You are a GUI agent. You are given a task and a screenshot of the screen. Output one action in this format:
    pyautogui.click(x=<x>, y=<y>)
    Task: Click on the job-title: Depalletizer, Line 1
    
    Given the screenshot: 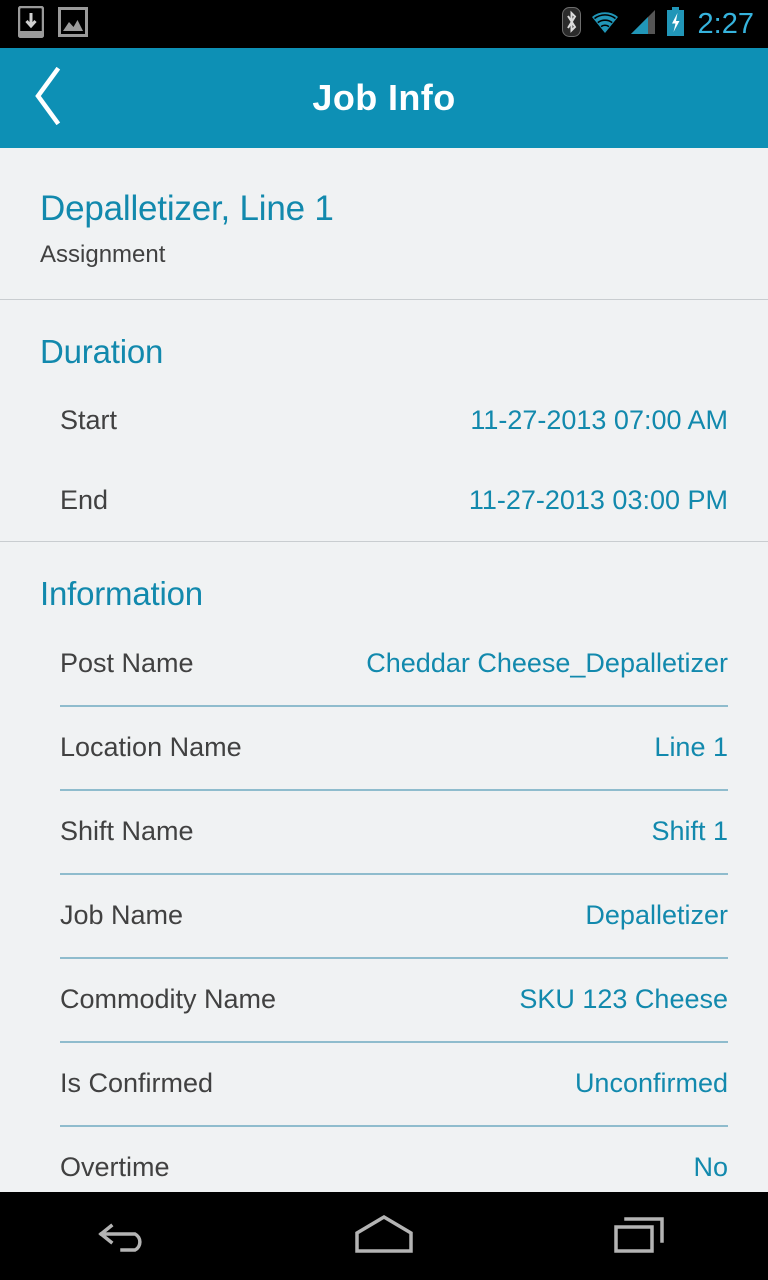 What is the action you would take?
    pyautogui.click(x=187, y=208)
    